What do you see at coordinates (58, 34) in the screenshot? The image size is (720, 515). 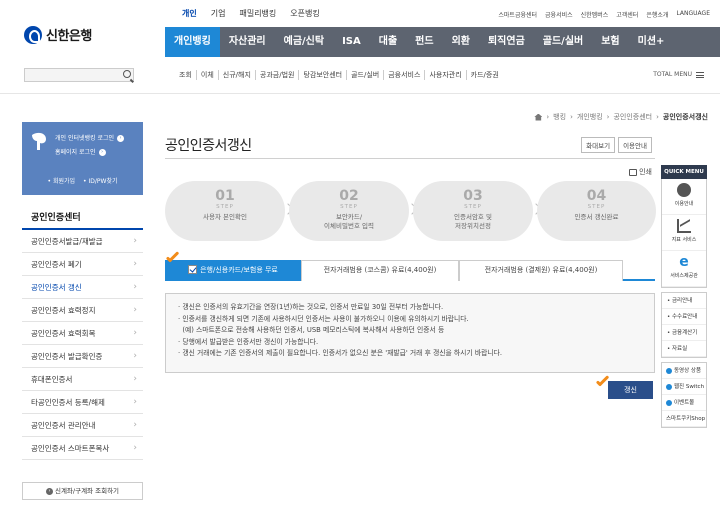 I see `bank-logo: 신한은행` at bounding box center [58, 34].